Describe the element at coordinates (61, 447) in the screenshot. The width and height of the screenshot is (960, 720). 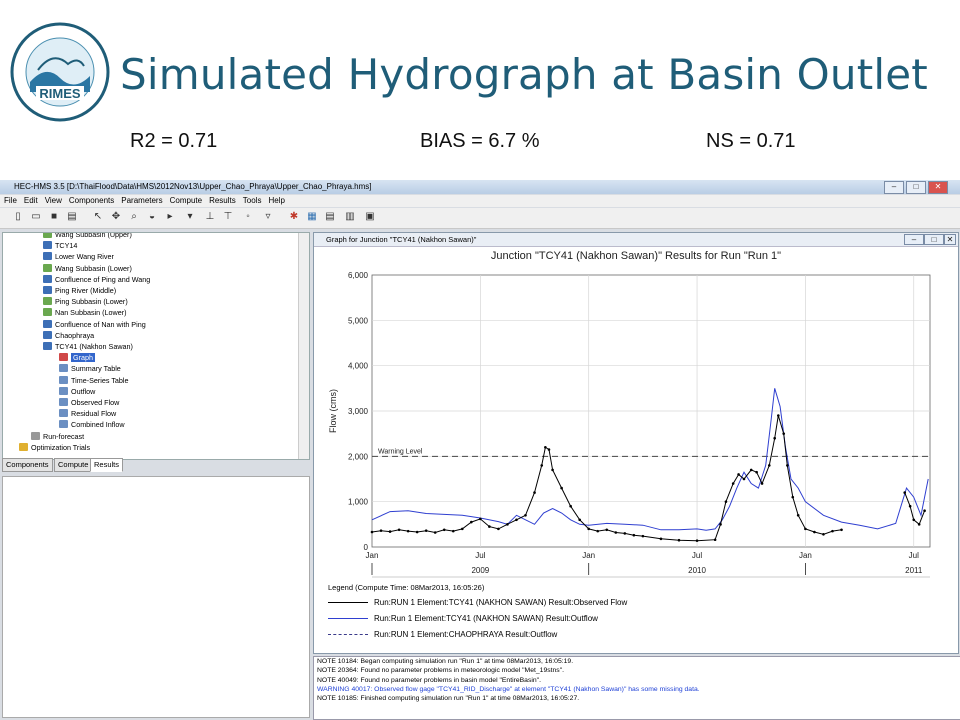
I see `tree-item-label: Optimization Trials` at that location.